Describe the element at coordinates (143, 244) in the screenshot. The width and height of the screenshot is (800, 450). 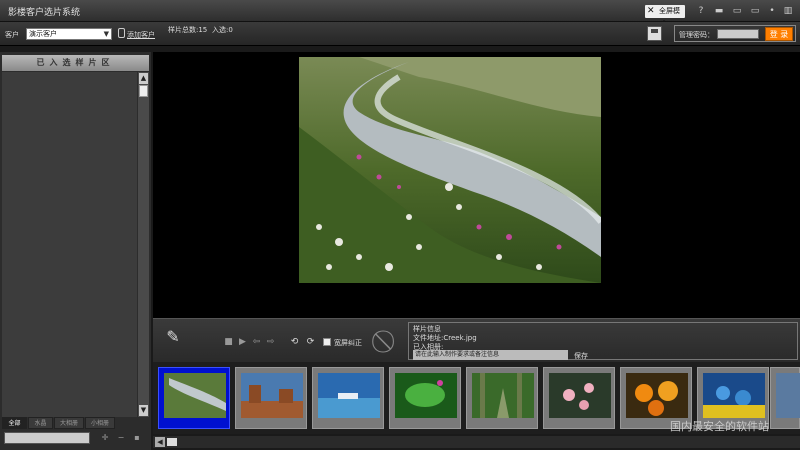
I see `vertical-scrollbar: ▲ ▼` at that location.